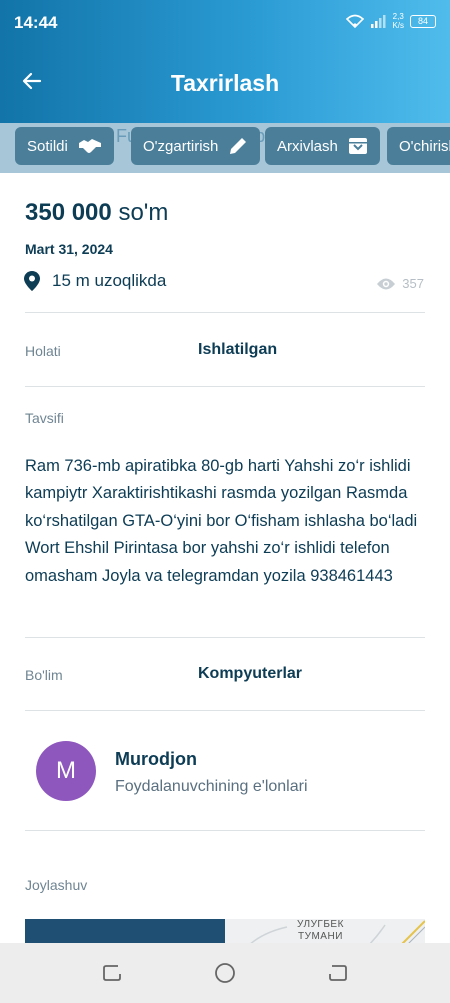  What do you see at coordinates (386, 283) in the screenshot?
I see `eye-icon` at bounding box center [386, 283].